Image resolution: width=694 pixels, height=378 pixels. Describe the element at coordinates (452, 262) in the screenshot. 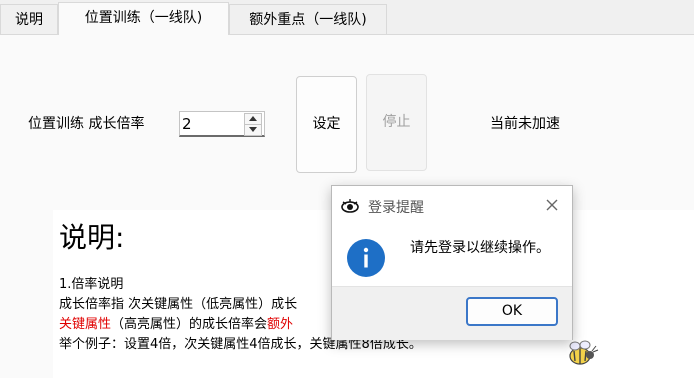

I see `login-reminder-dialog: 登录提醒 请先登录以继续操作。 OK` at that location.